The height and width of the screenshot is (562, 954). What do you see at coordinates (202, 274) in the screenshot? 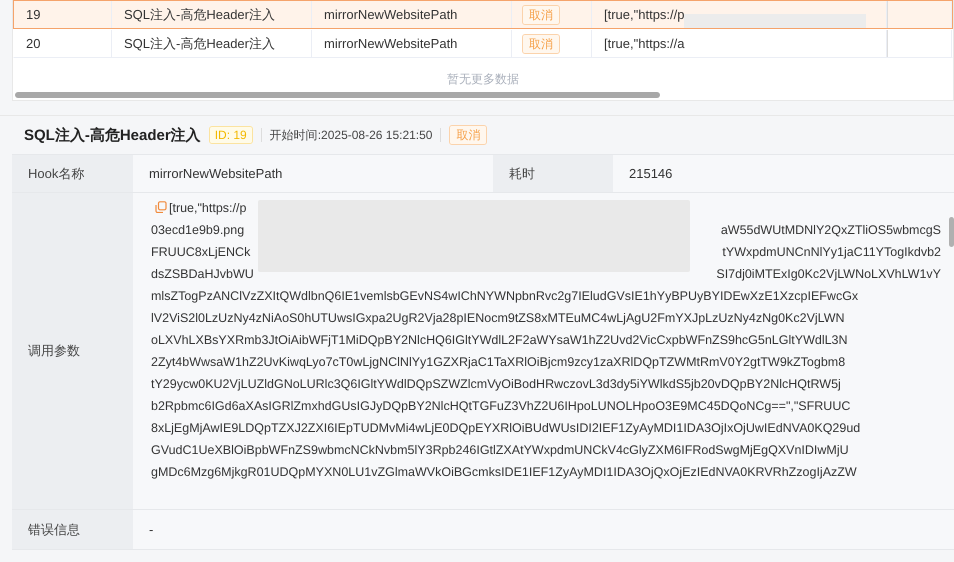
I see `param-text: dsZSBDaHJvbWU` at bounding box center [202, 274].